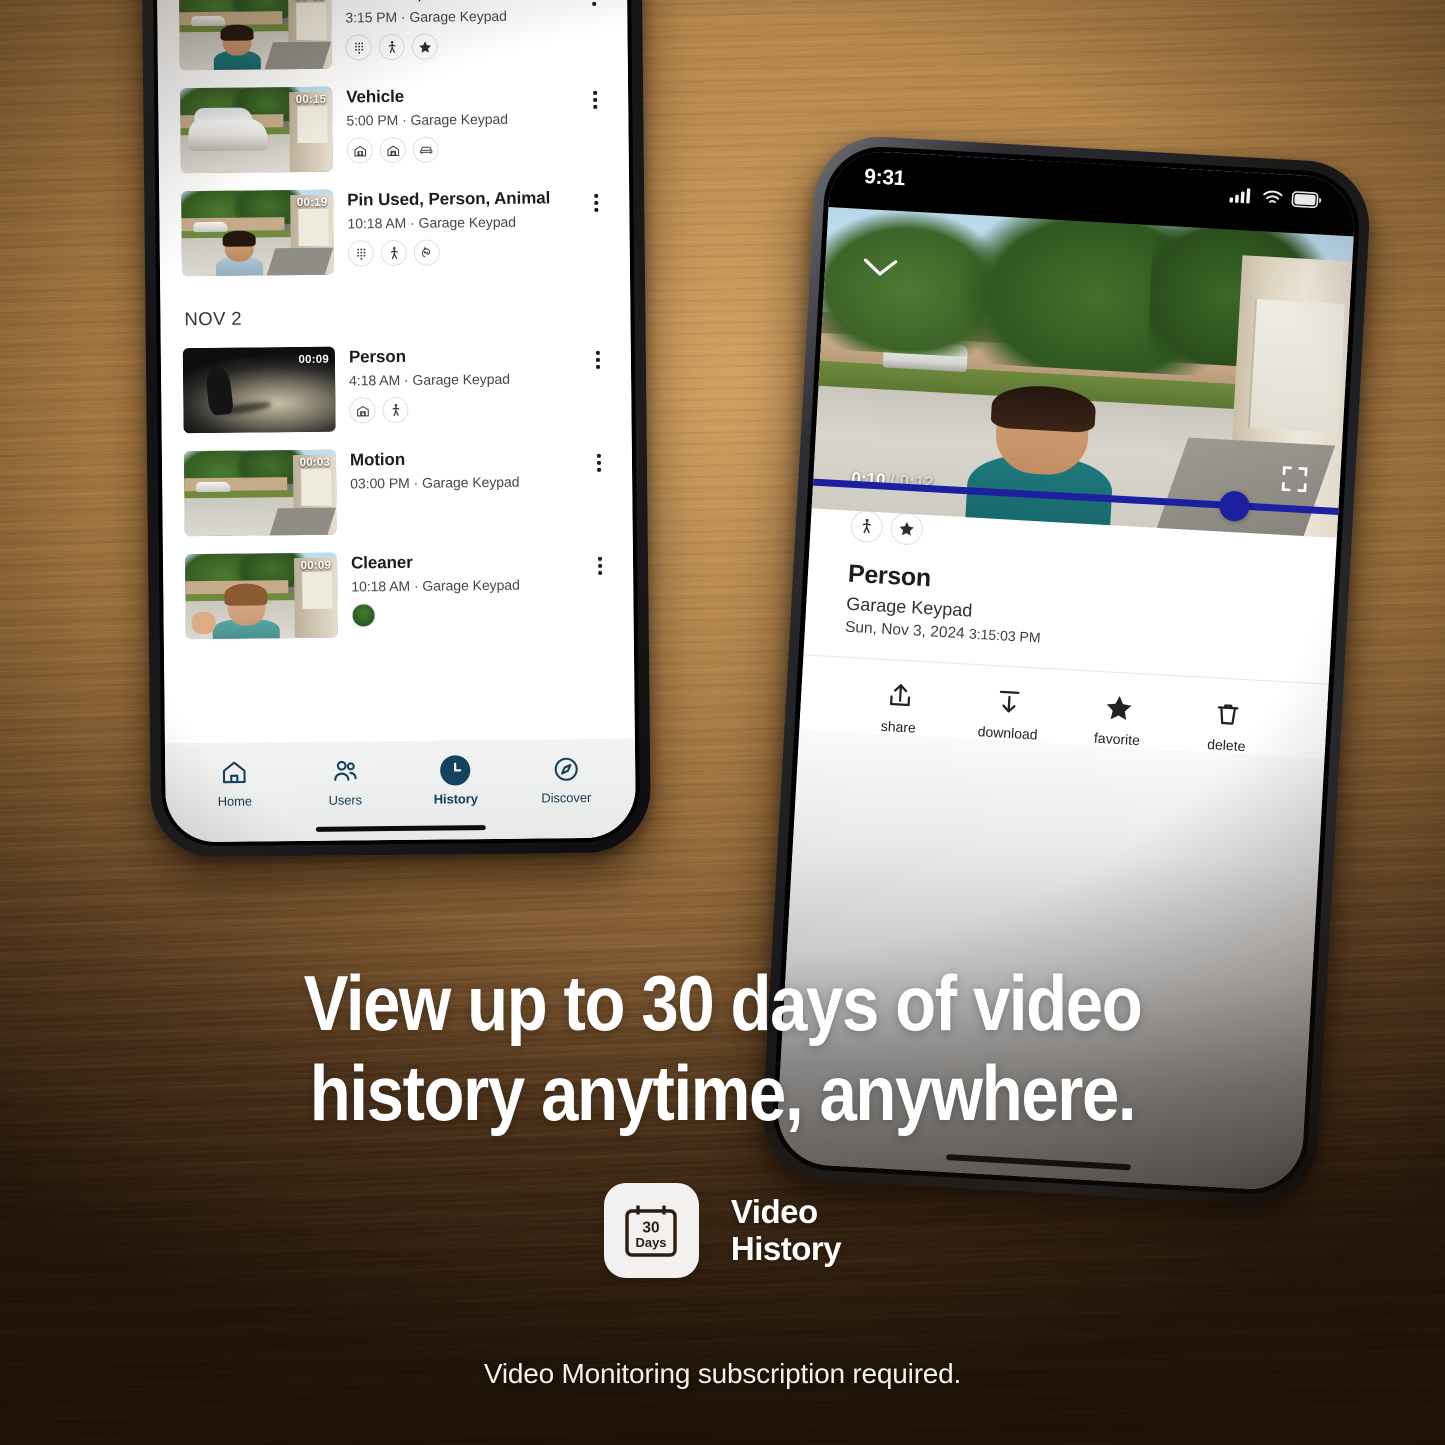  What do you see at coordinates (426, 253) in the screenshot?
I see `animal-icon` at bounding box center [426, 253].